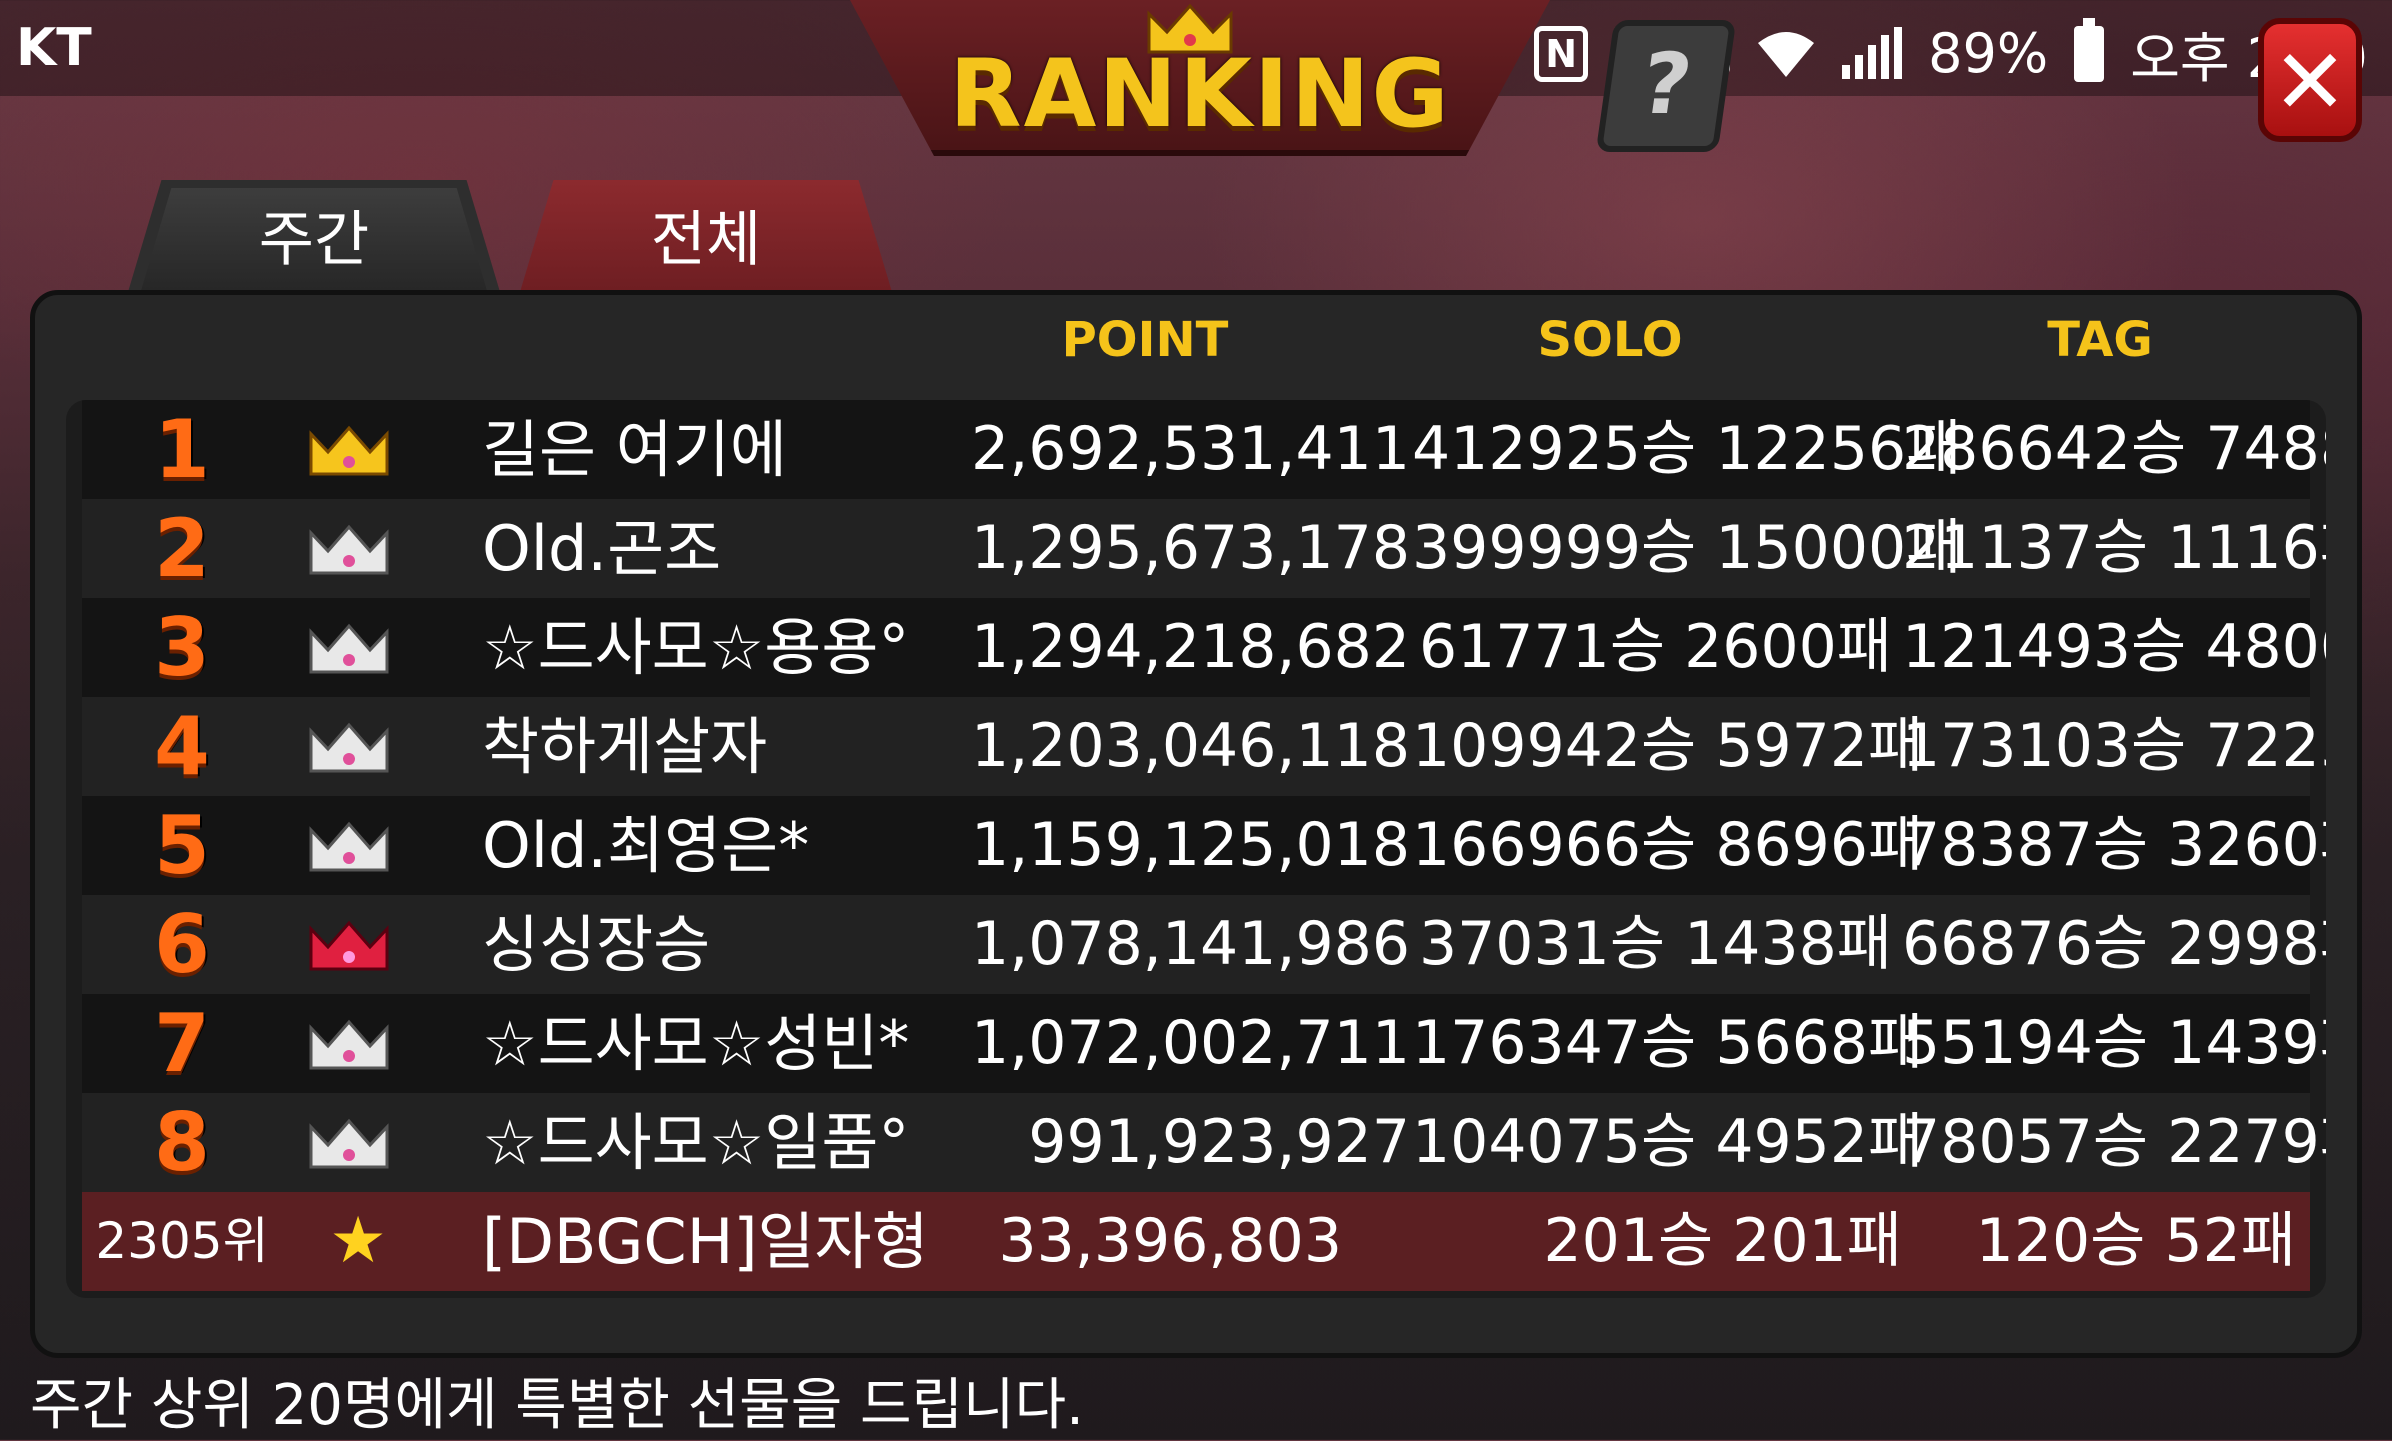 The height and width of the screenshot is (1441, 2392). I want to click on tab-all: 전체, so click(706, 236).